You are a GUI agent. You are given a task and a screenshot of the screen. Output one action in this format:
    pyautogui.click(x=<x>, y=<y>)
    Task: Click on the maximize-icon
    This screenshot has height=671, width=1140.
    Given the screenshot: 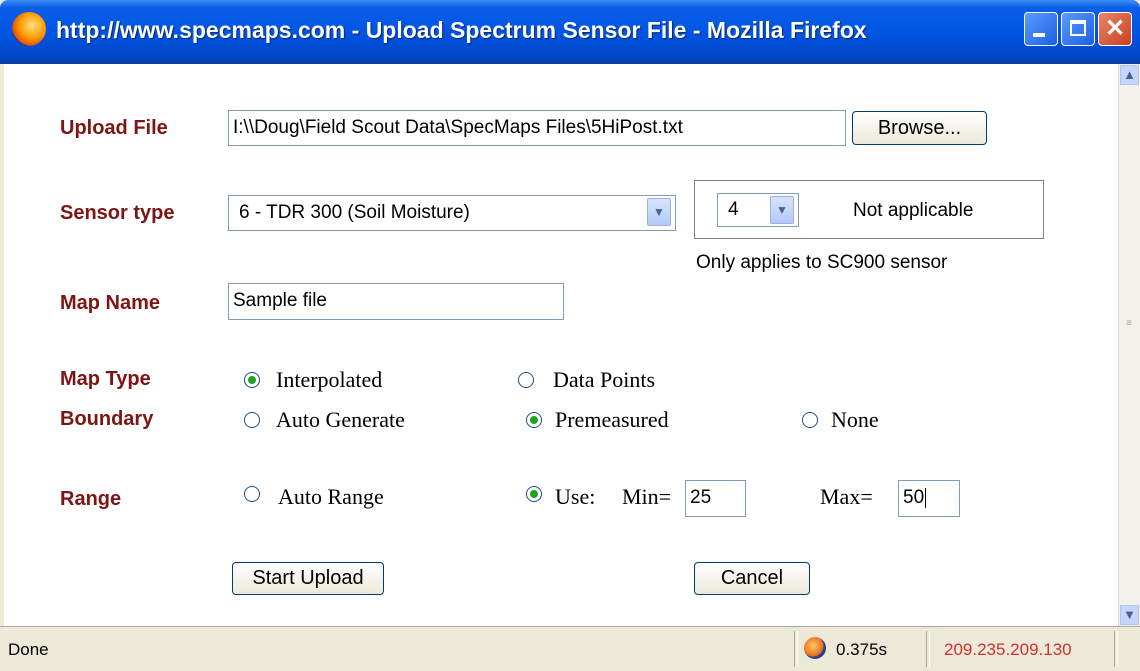 What is the action you would take?
    pyautogui.click(x=1078, y=28)
    